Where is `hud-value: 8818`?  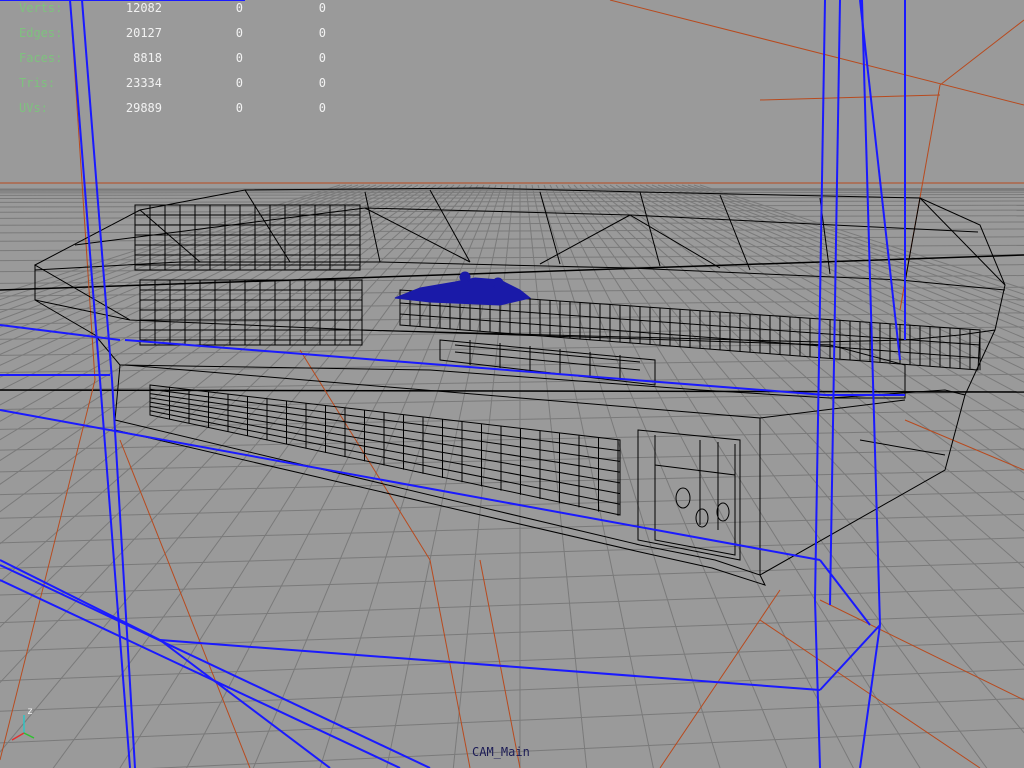
hud-value: 8818 is located at coordinates (147, 58).